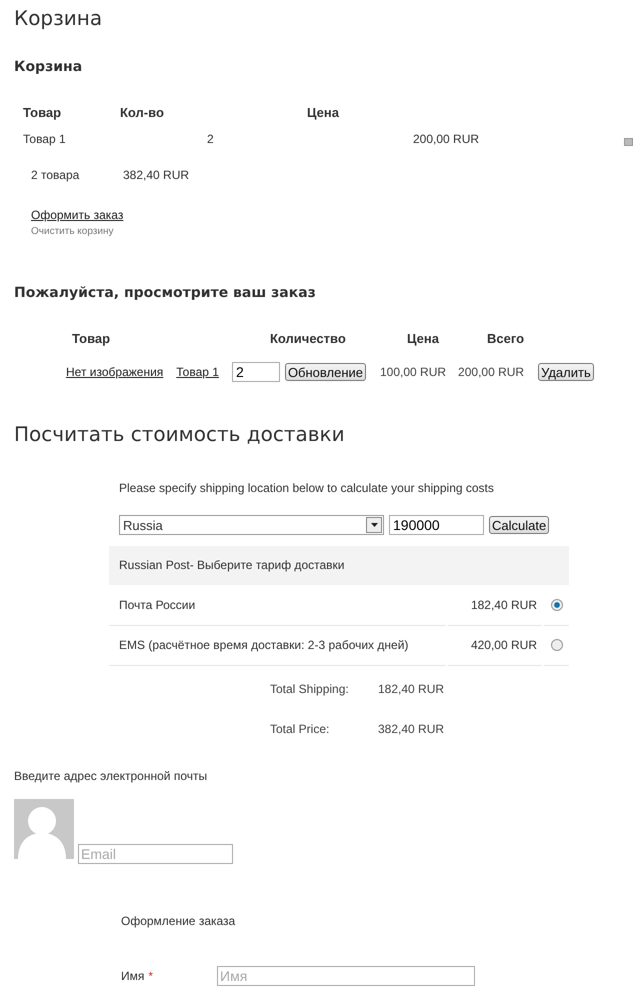 Image resolution: width=633 pixels, height=1000 pixels. I want to click on table-cell-text: 2, so click(211, 139).